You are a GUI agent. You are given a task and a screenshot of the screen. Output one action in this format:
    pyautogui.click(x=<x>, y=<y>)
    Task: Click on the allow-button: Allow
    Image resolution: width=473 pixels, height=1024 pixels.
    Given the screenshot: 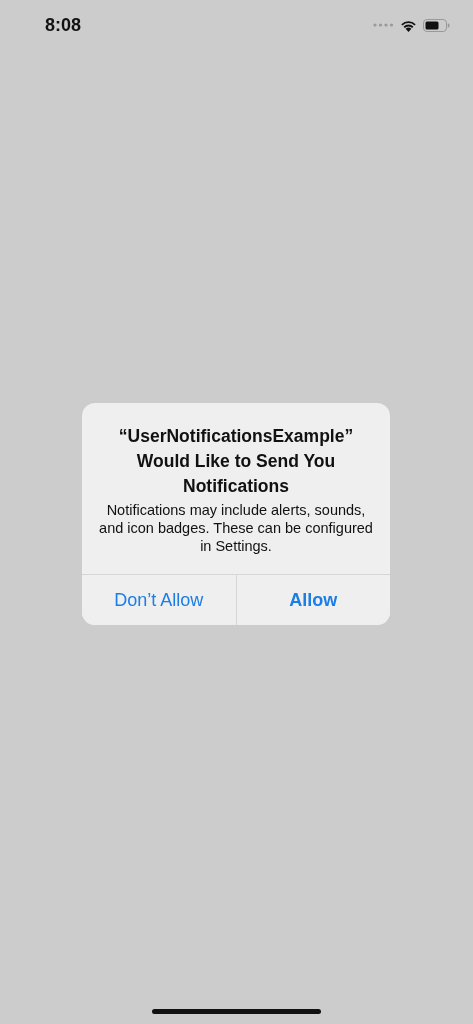 What is the action you would take?
    pyautogui.click(x=312, y=600)
    